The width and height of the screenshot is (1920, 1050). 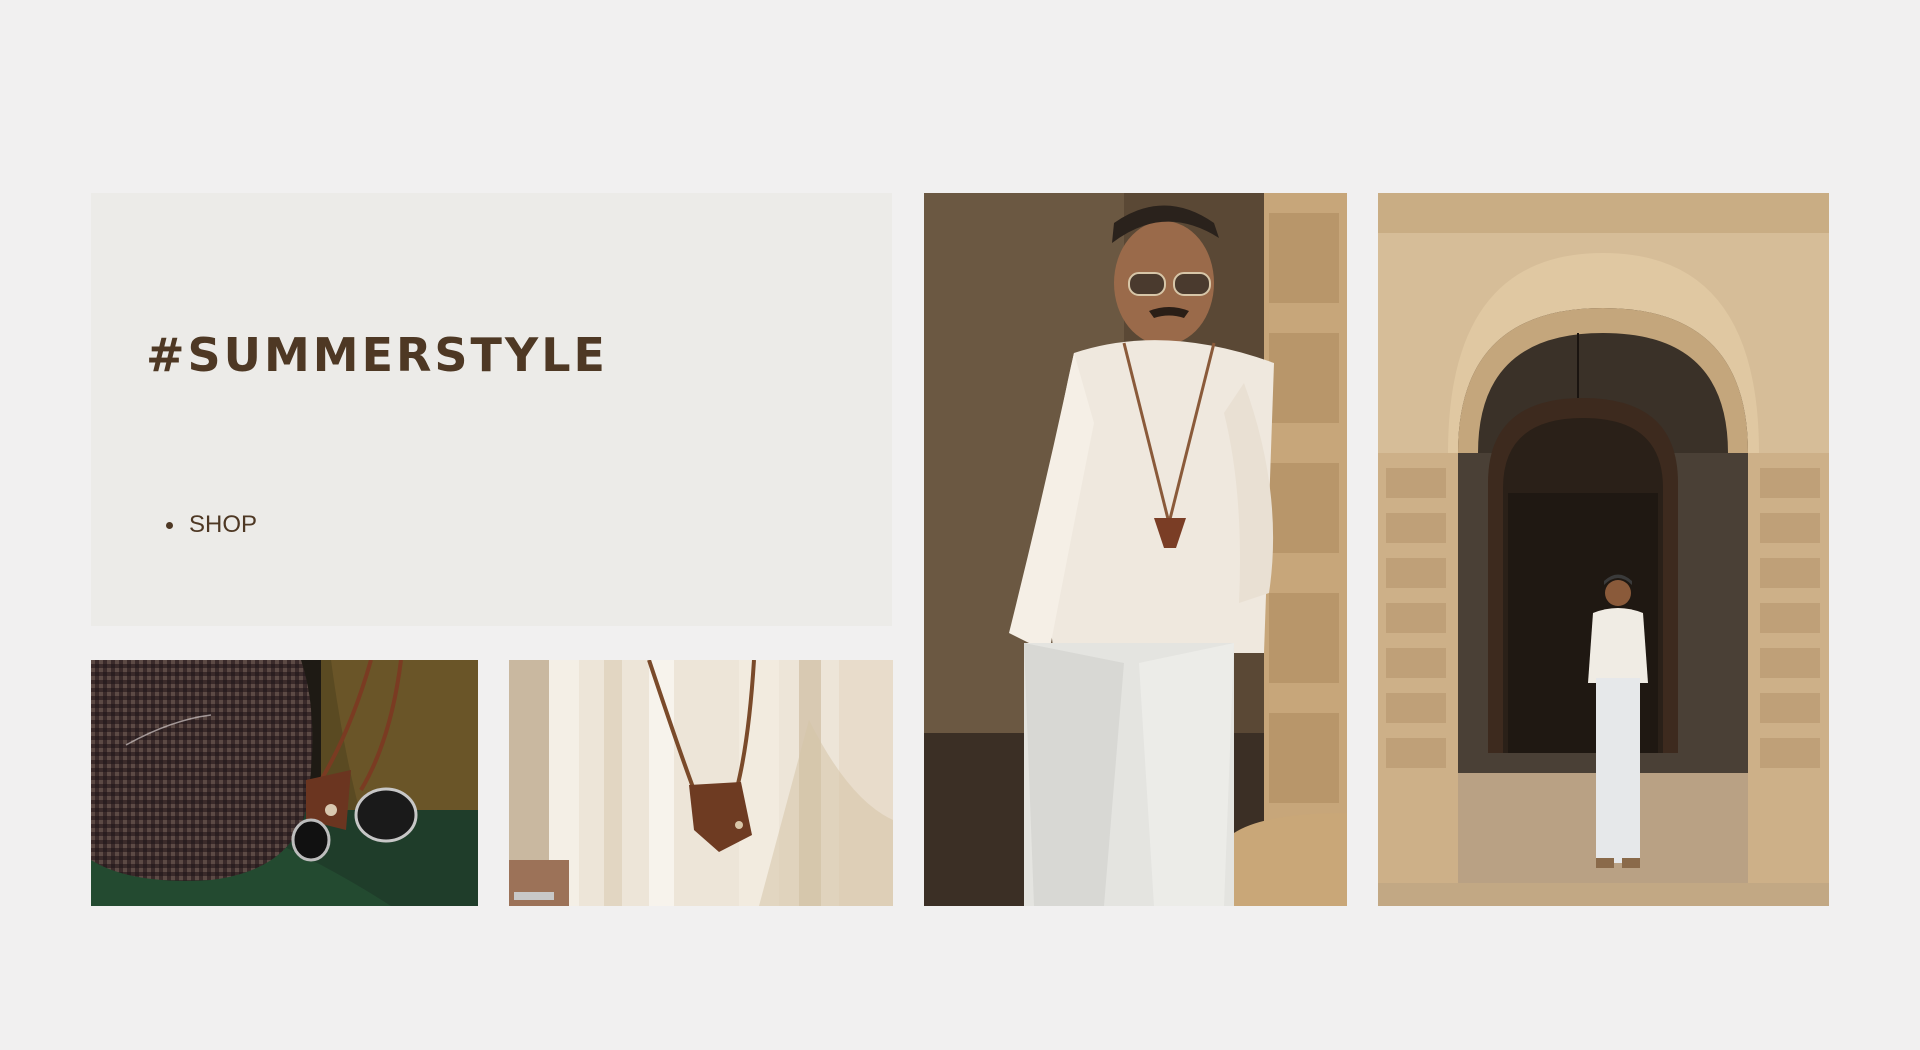 I want to click on necklace-image, so click(x=701, y=783).